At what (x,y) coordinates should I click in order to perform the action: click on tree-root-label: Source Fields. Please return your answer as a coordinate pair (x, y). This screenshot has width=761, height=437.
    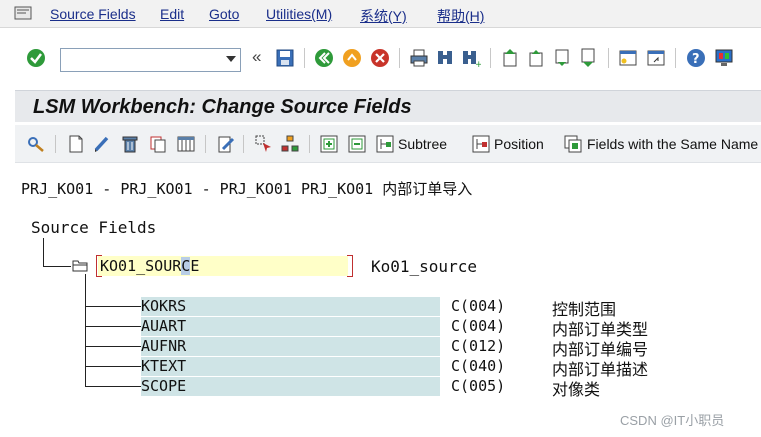
    Looking at the image, I should click on (93, 227).